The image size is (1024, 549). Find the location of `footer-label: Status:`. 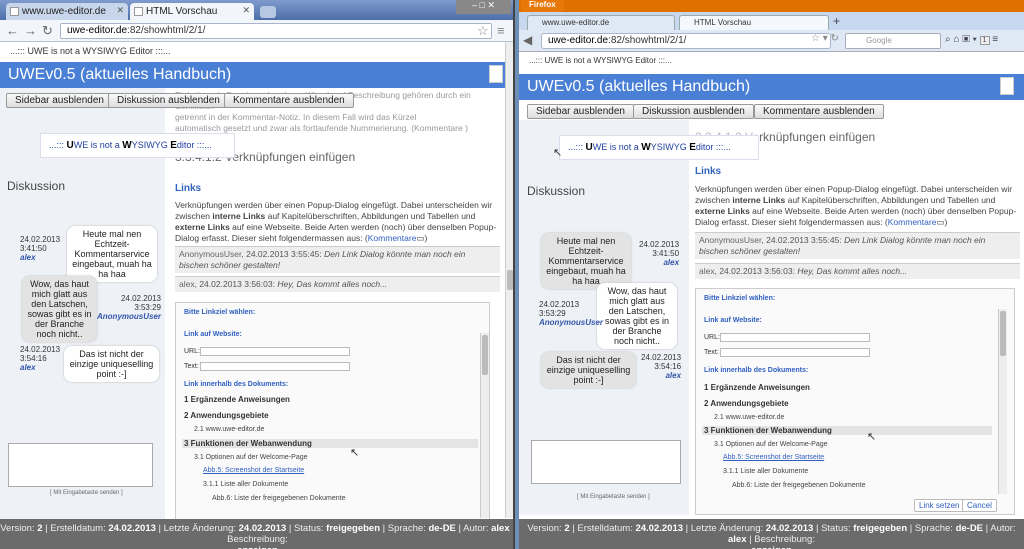

footer-label: Status: is located at coordinates (836, 528).